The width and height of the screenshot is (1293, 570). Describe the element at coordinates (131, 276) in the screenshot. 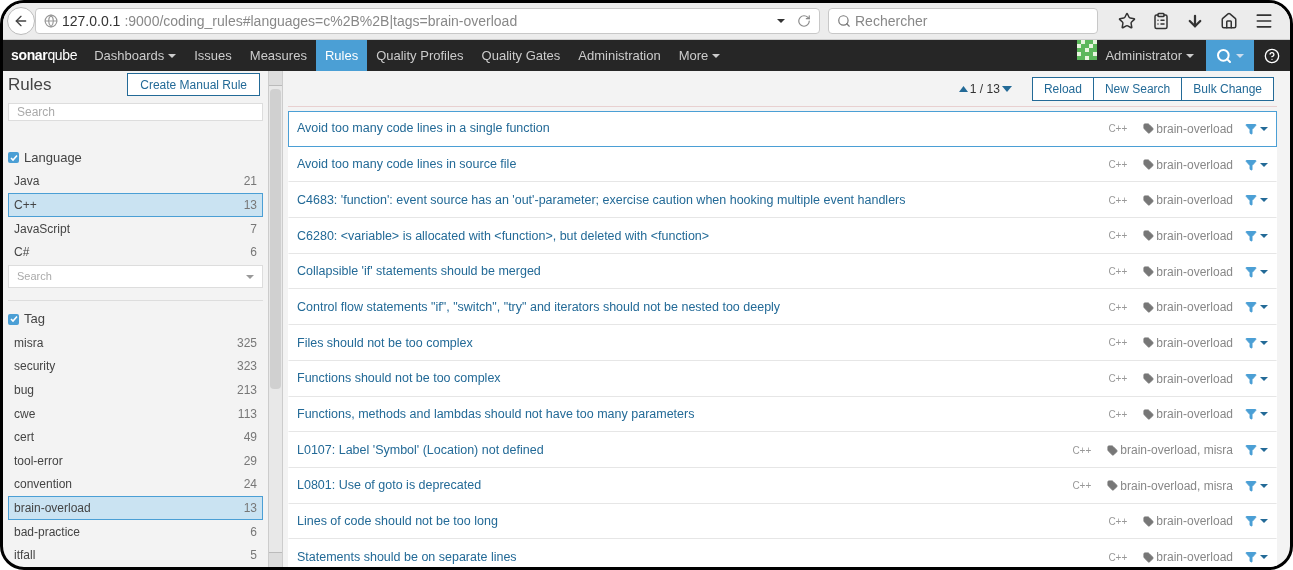

I see `facet-search-input: Search` at that location.